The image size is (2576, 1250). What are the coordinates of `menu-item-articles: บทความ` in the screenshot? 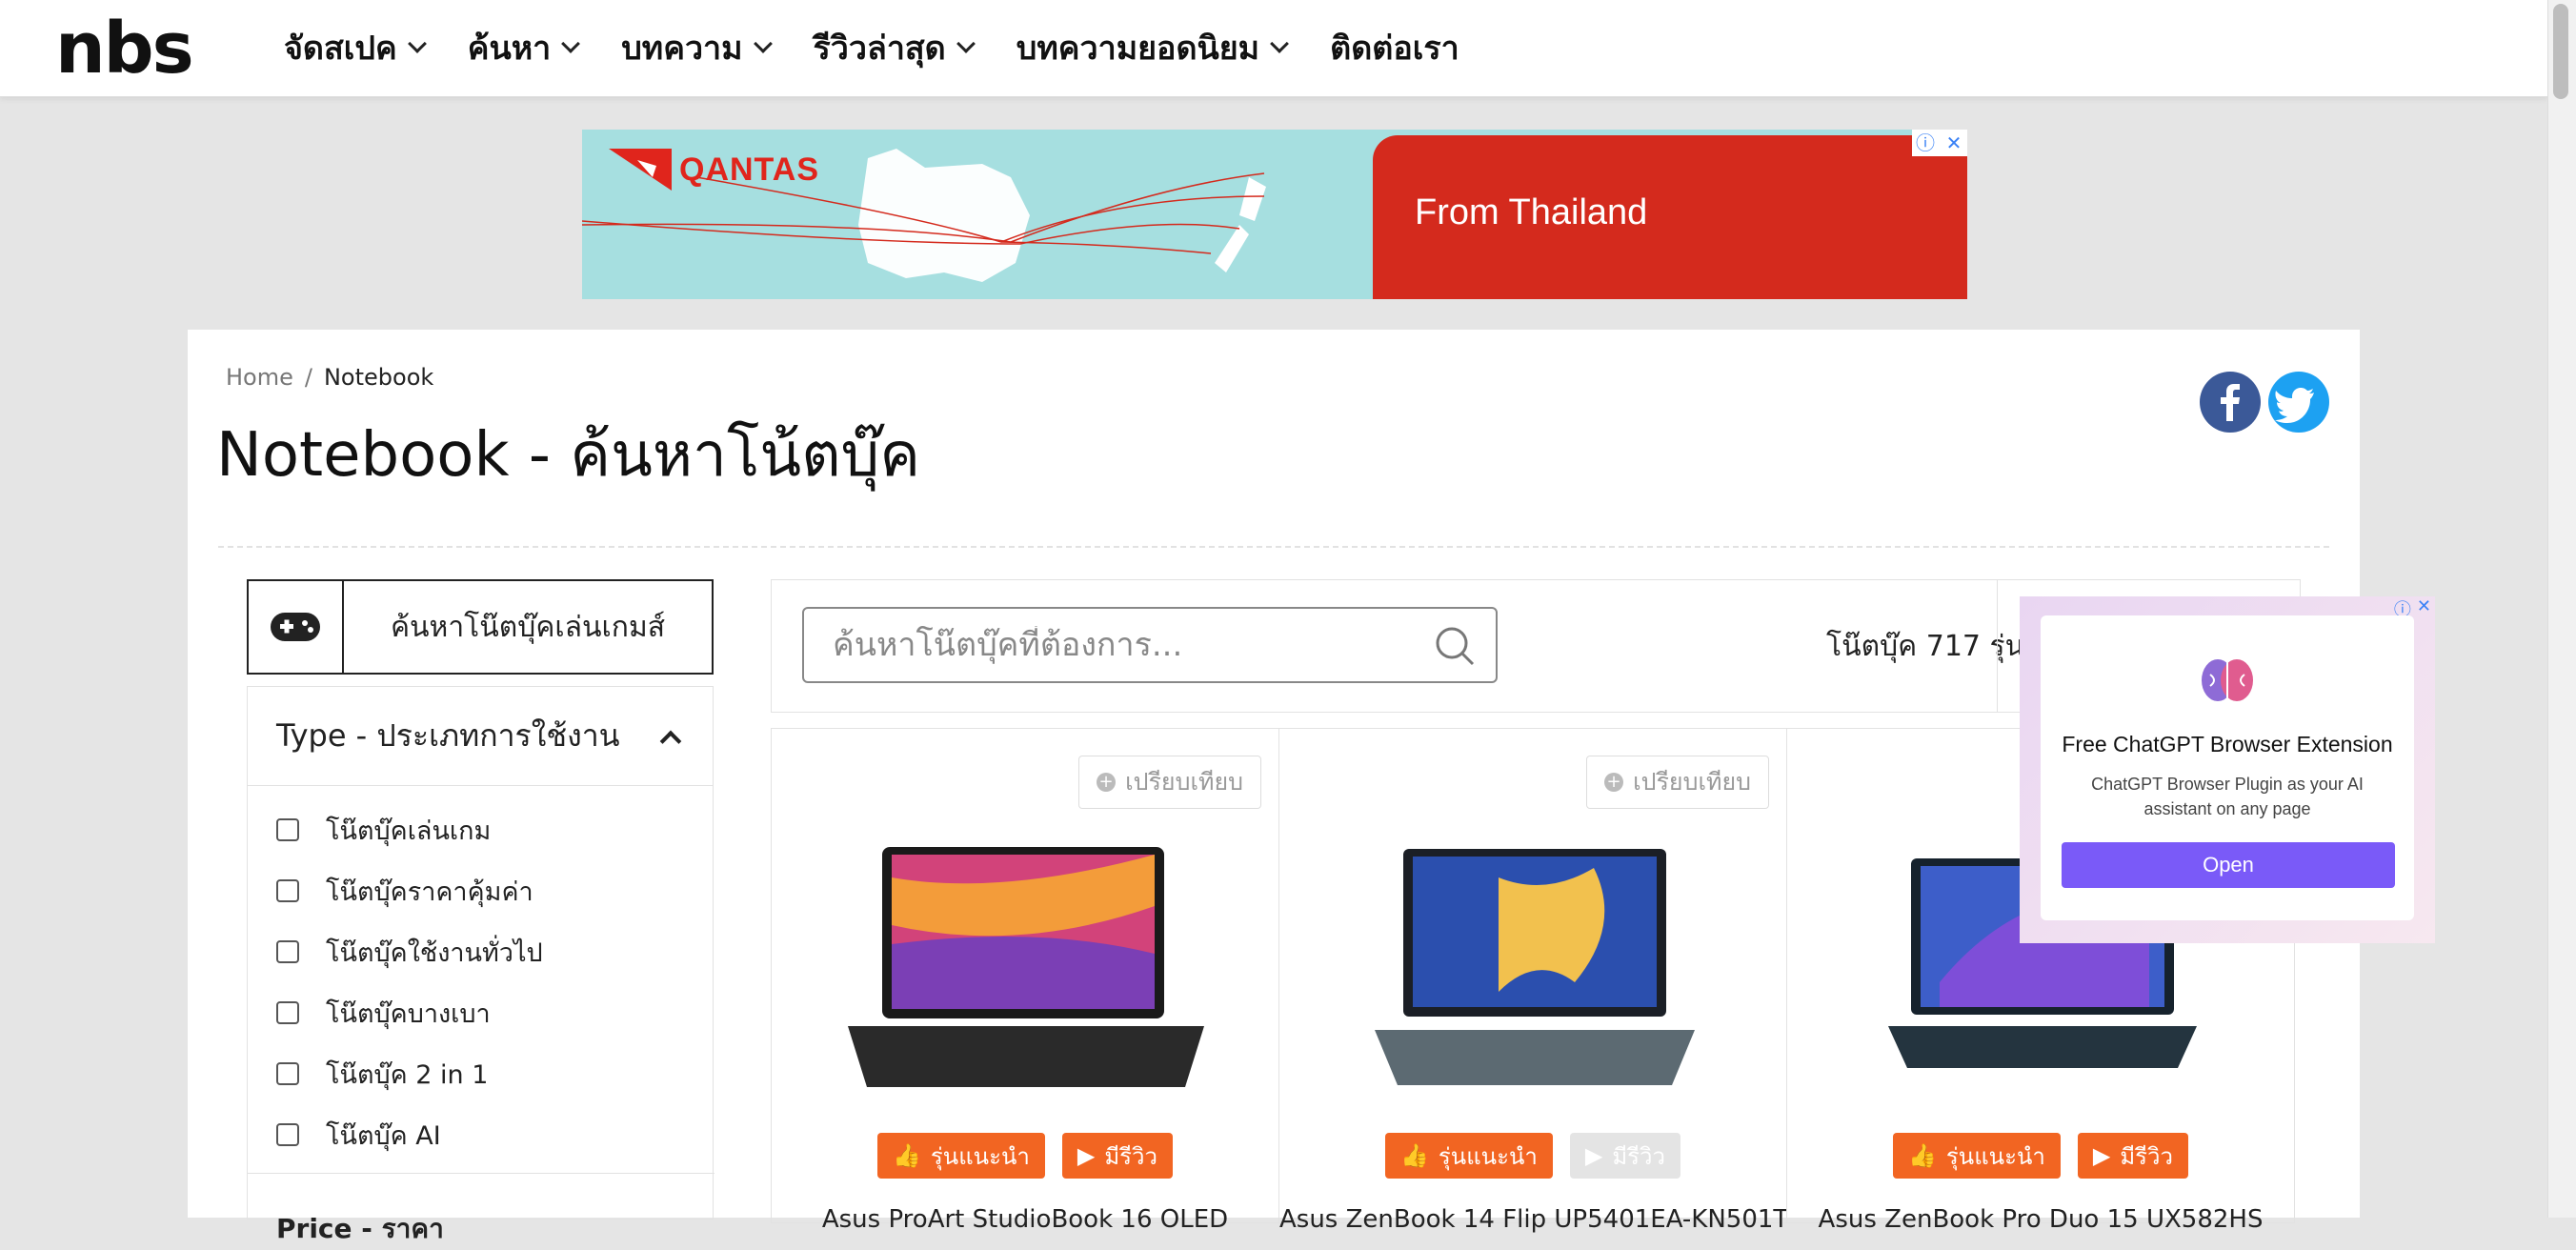 It's located at (697, 47).